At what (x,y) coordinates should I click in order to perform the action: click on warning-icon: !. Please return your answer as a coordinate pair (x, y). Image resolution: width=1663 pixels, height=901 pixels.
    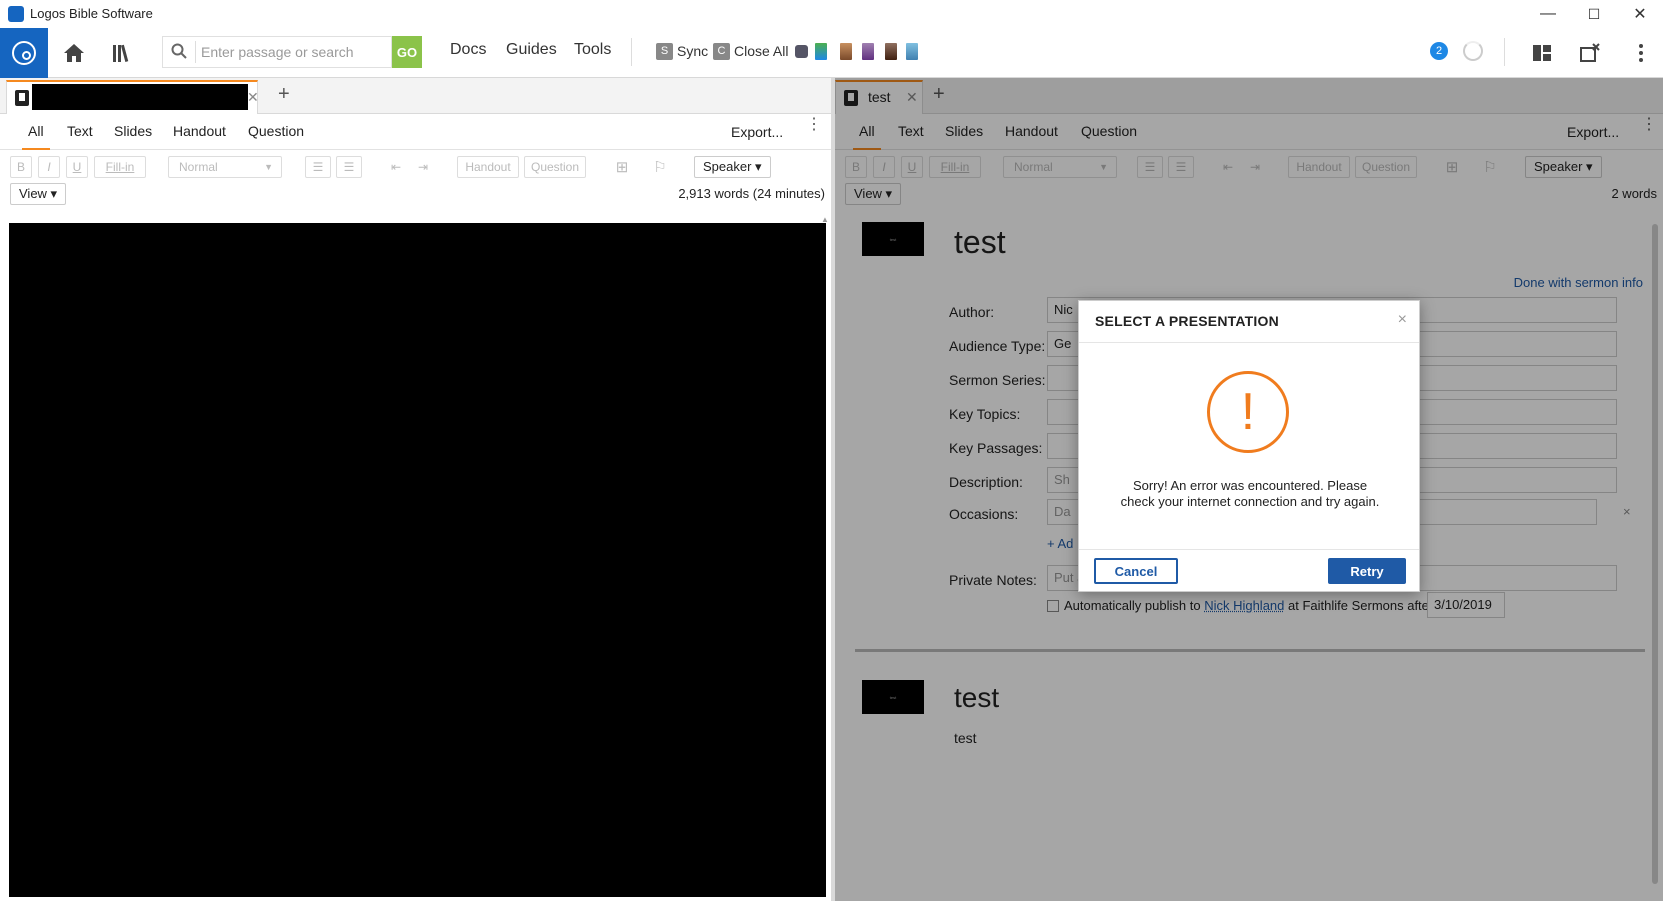
    Looking at the image, I should click on (1248, 412).